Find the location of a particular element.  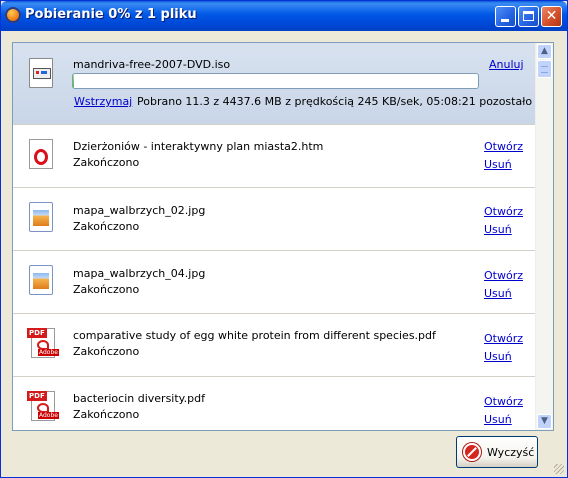

file-name: mapa_walbrzych_04.jpg is located at coordinates (139, 273).